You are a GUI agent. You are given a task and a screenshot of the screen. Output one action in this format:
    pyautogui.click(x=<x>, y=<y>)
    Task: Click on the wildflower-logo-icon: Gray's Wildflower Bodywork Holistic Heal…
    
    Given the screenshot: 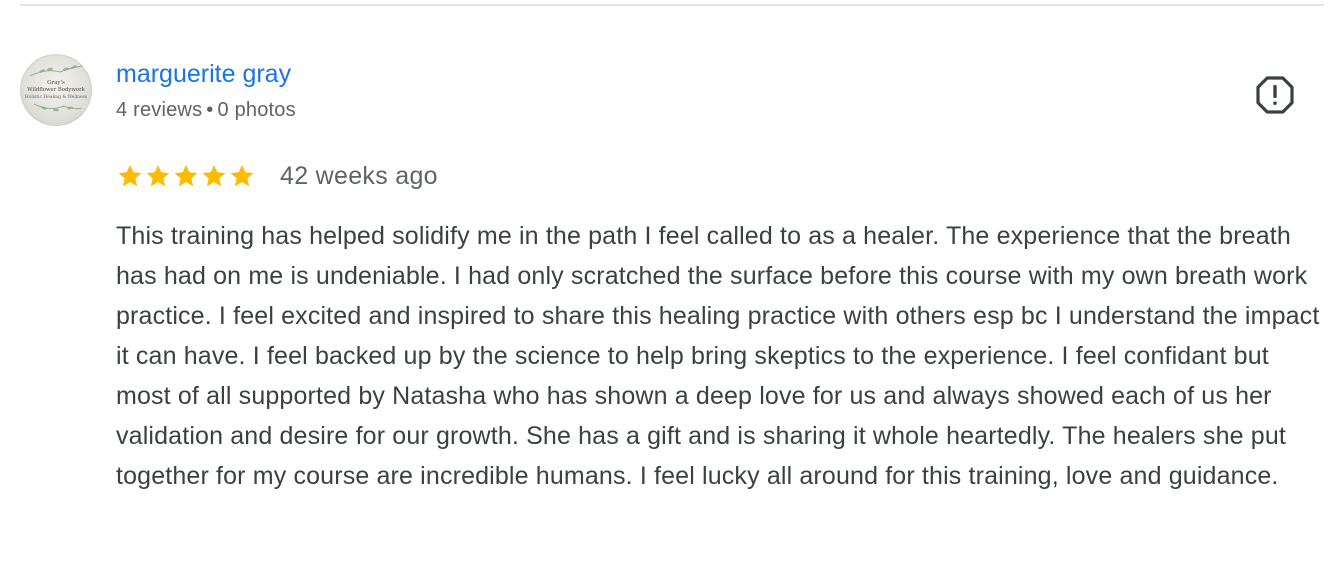 What is the action you would take?
    pyautogui.click(x=56, y=88)
    